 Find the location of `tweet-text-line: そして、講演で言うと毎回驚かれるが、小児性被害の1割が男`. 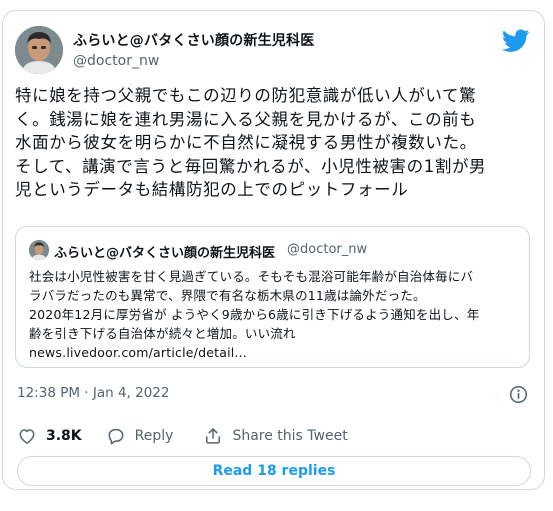

tweet-text-line: そして、講演で言うと毎回驚かれるが、小児性被害の1割が男 is located at coordinates (251, 166).